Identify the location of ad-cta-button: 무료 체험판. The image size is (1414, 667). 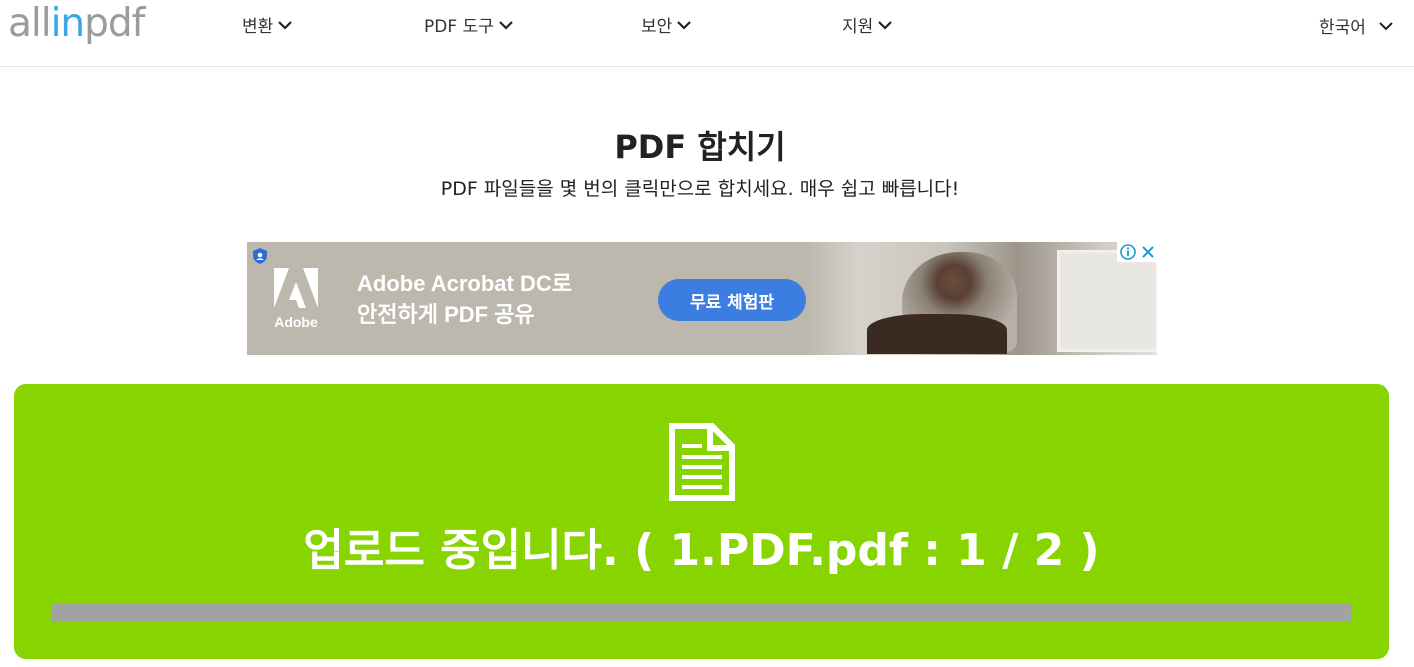
(732, 300).